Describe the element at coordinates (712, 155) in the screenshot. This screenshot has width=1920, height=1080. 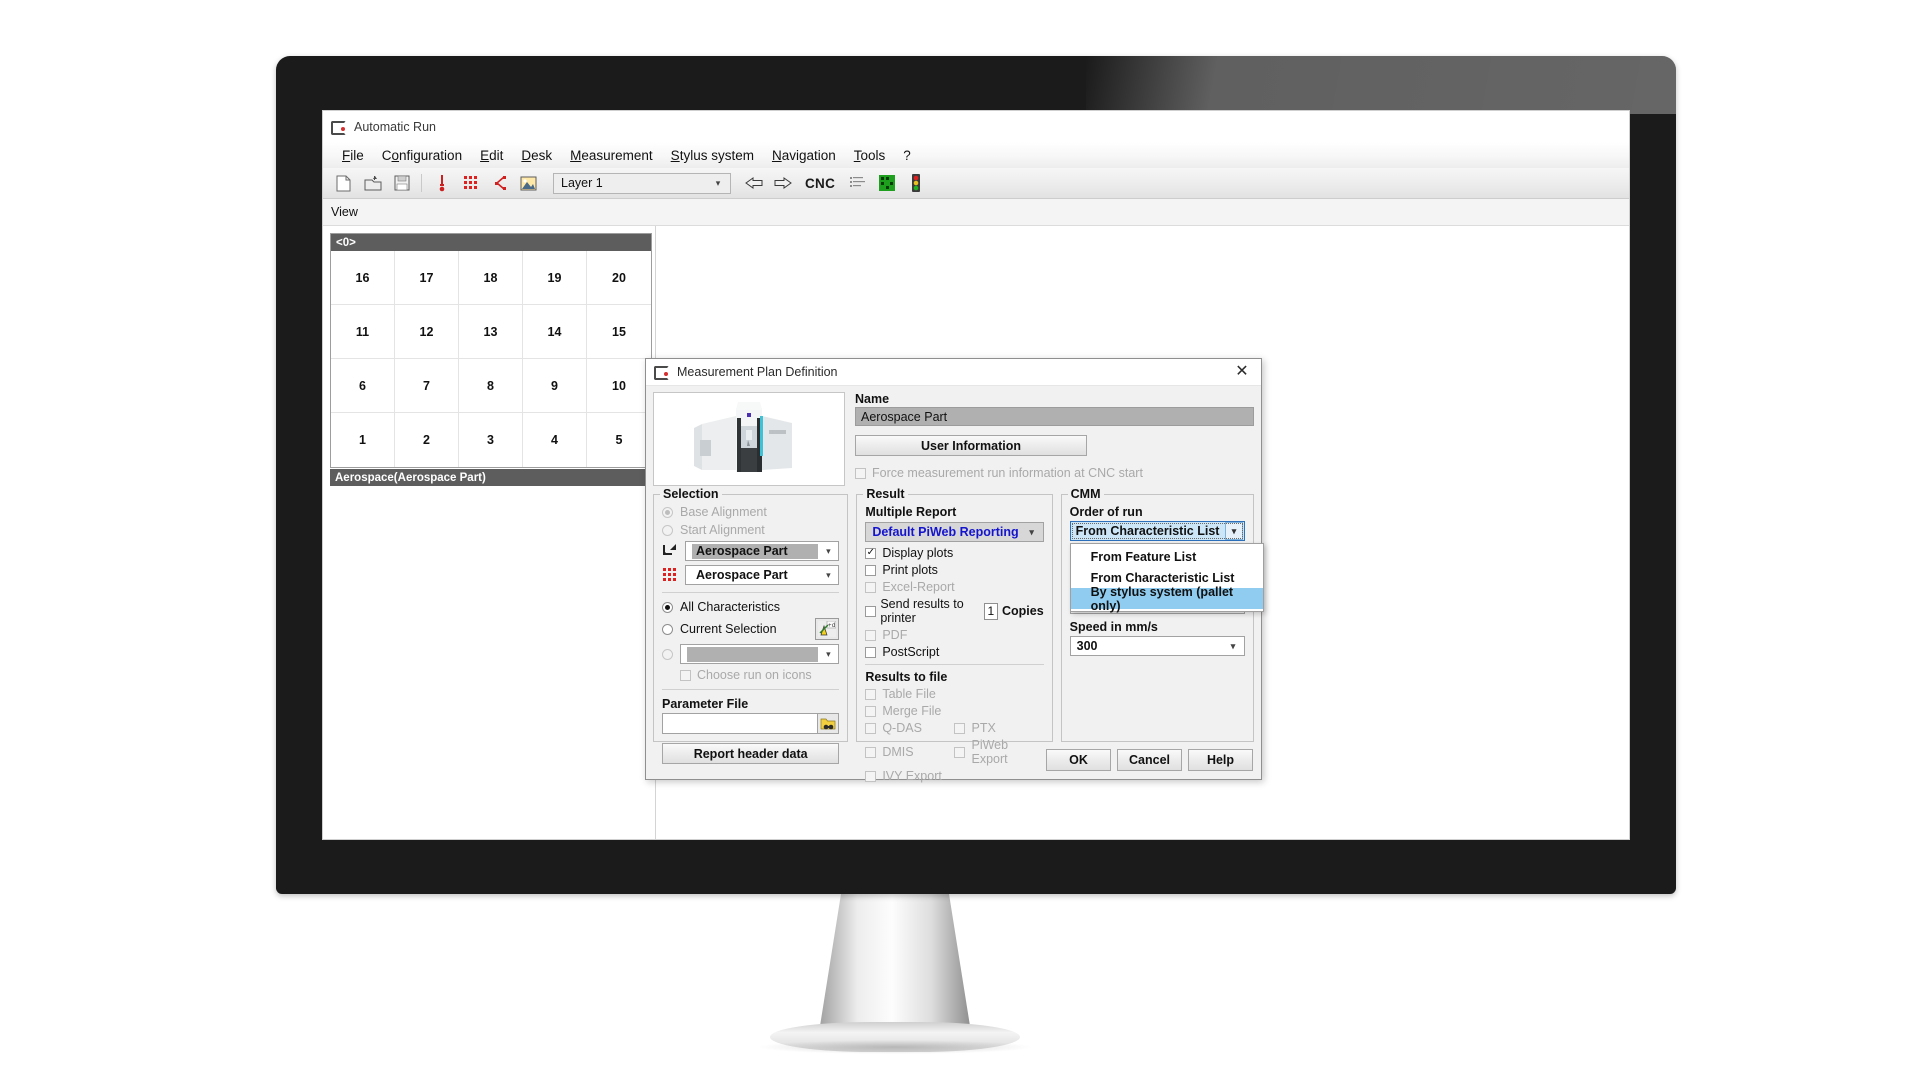
I see `menu-stylus-system: Stylus system` at that location.